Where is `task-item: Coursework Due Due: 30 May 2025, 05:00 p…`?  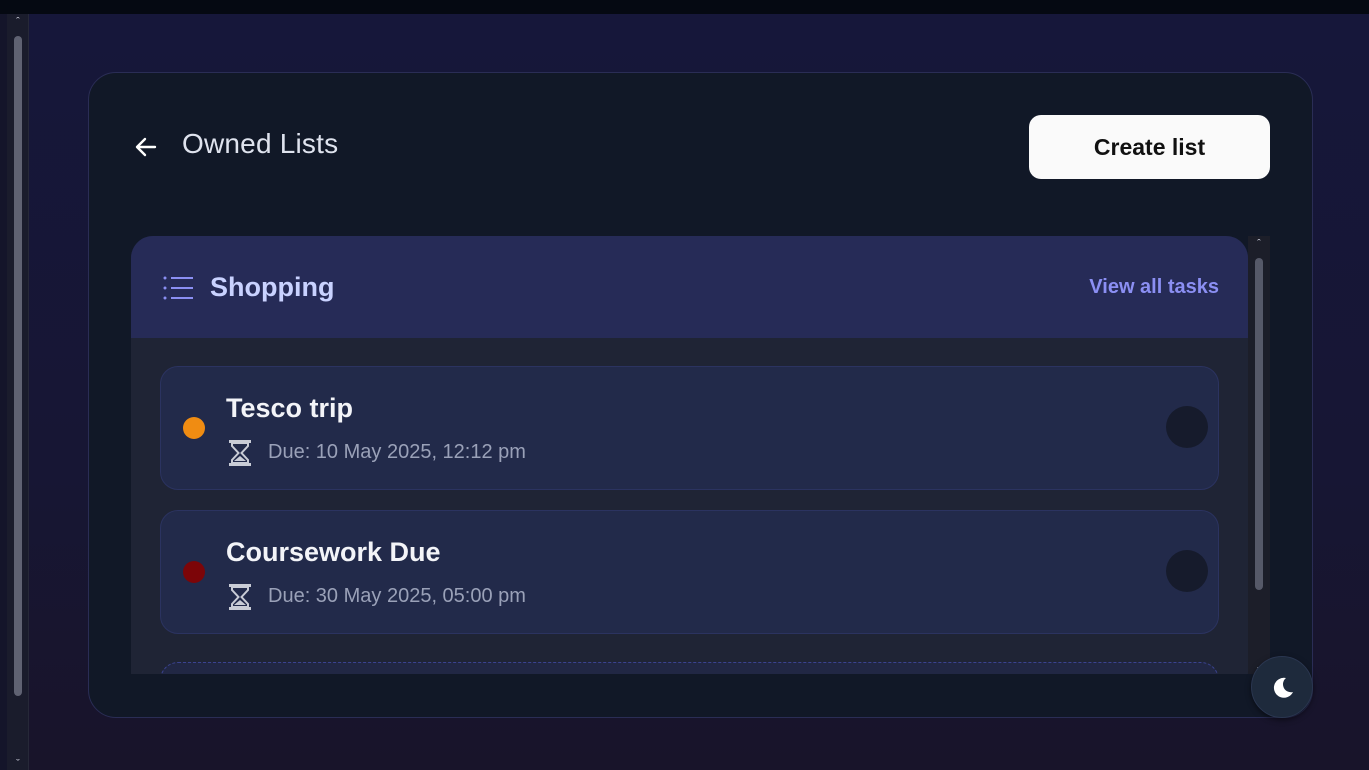 task-item: Coursework Due Due: 30 May 2025, 05:00 p… is located at coordinates (689, 572).